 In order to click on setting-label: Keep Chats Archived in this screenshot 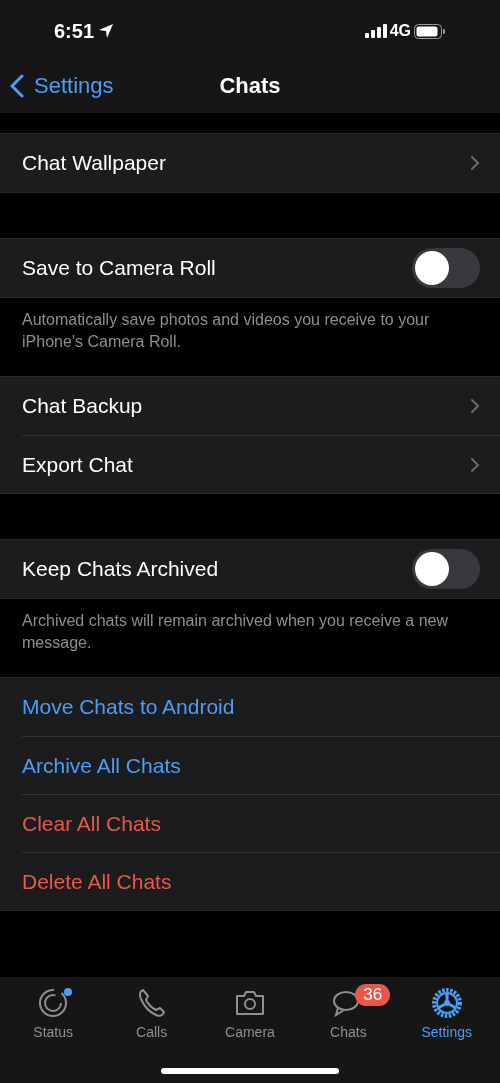, I will do `click(120, 569)`.